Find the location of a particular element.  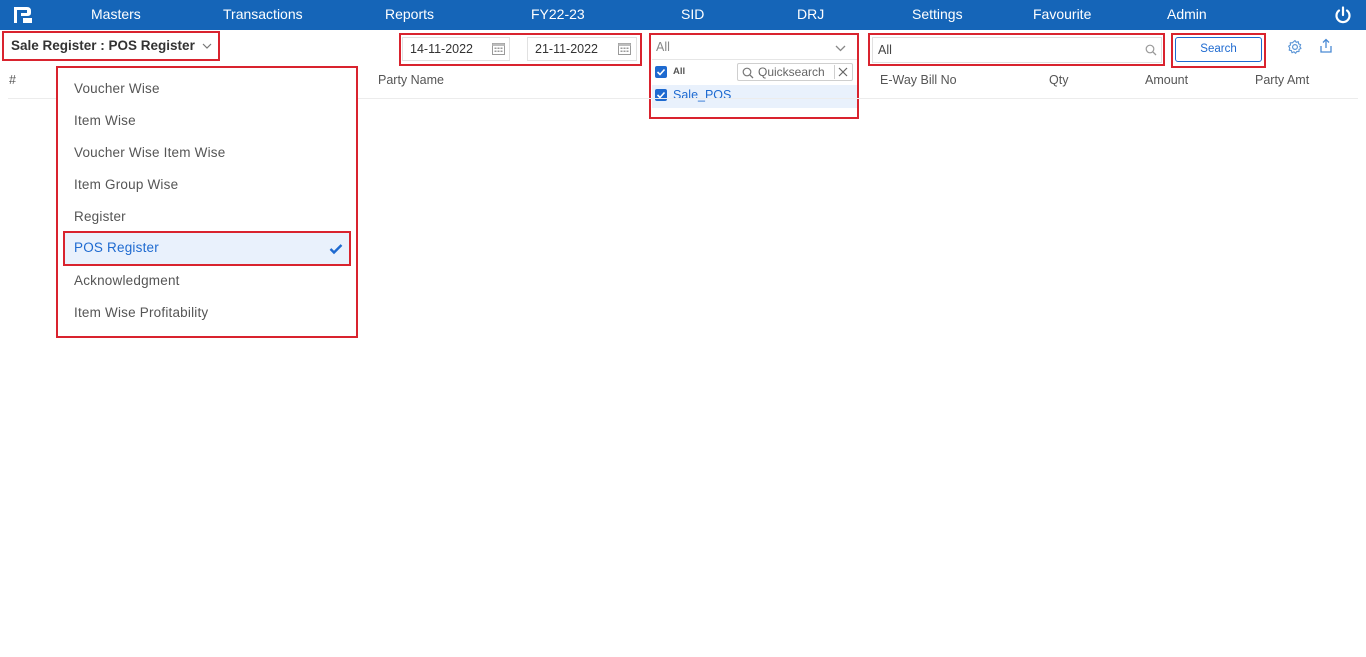

nav-drj: DRJ is located at coordinates (810, 15).